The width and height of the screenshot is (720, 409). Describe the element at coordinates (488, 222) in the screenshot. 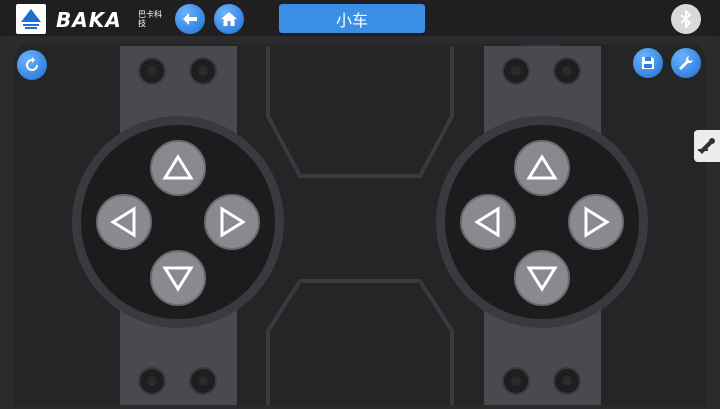

I see `right-dpad-left-button` at that location.